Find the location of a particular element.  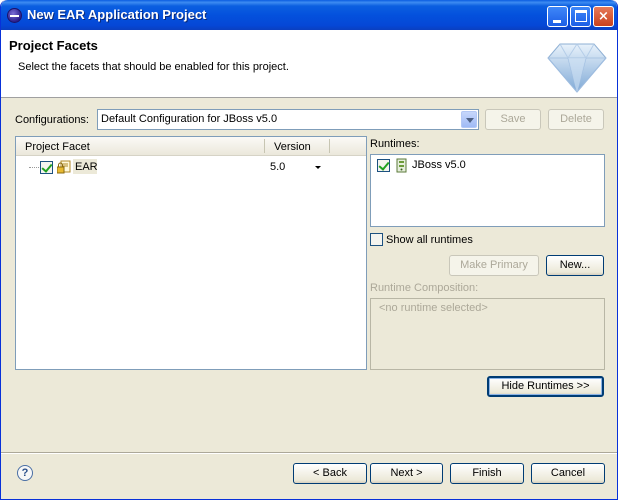

runtime-composition-empty: <no runtime selected> is located at coordinates (433, 308).